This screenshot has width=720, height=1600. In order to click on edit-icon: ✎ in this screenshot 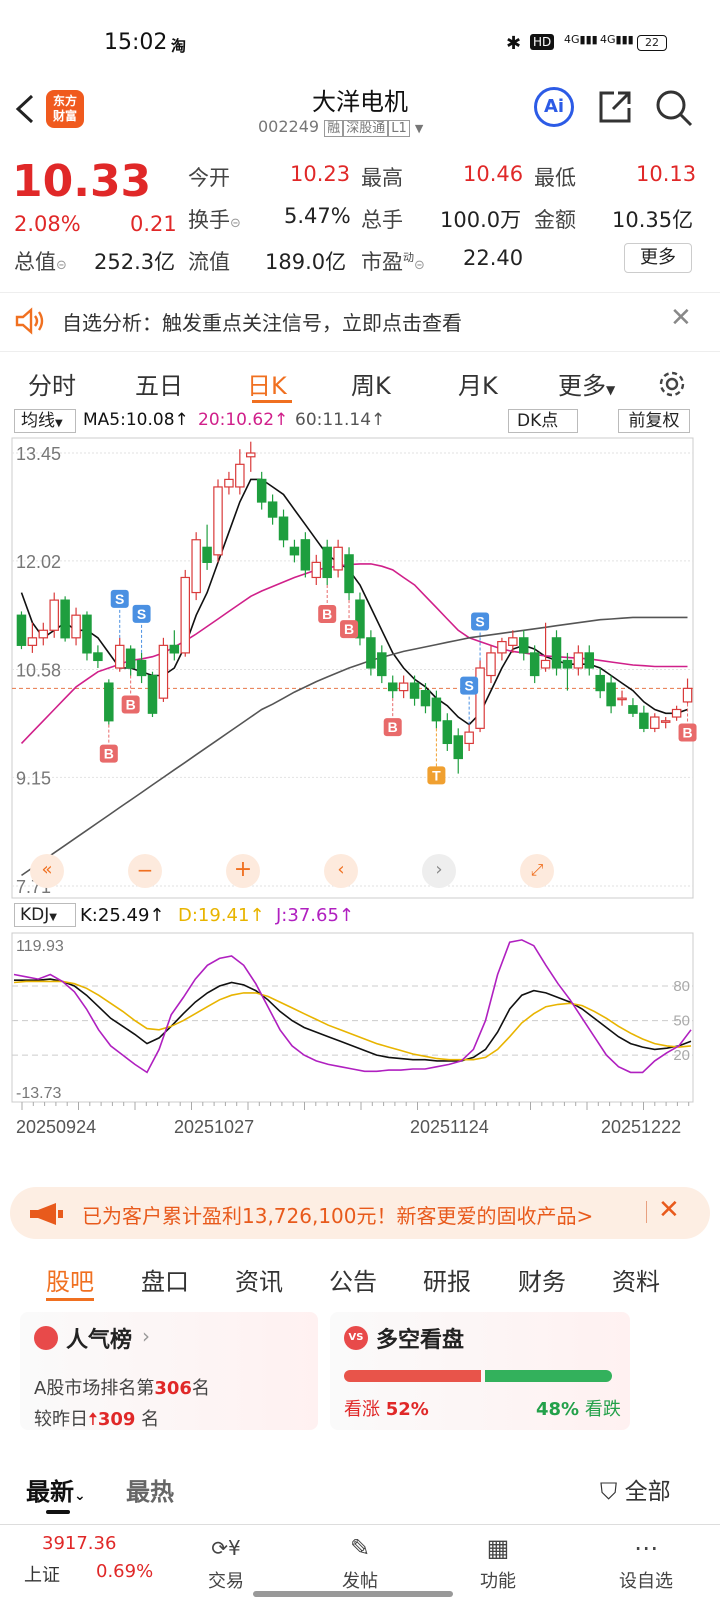, I will do `click(360, 1548)`.